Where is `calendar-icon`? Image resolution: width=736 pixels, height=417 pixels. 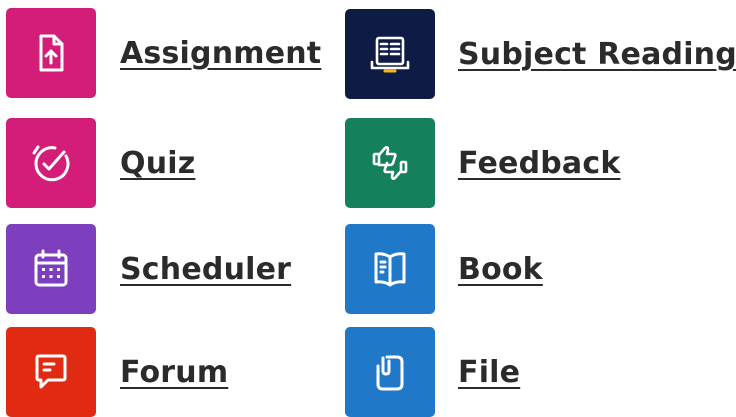 calendar-icon is located at coordinates (51, 268).